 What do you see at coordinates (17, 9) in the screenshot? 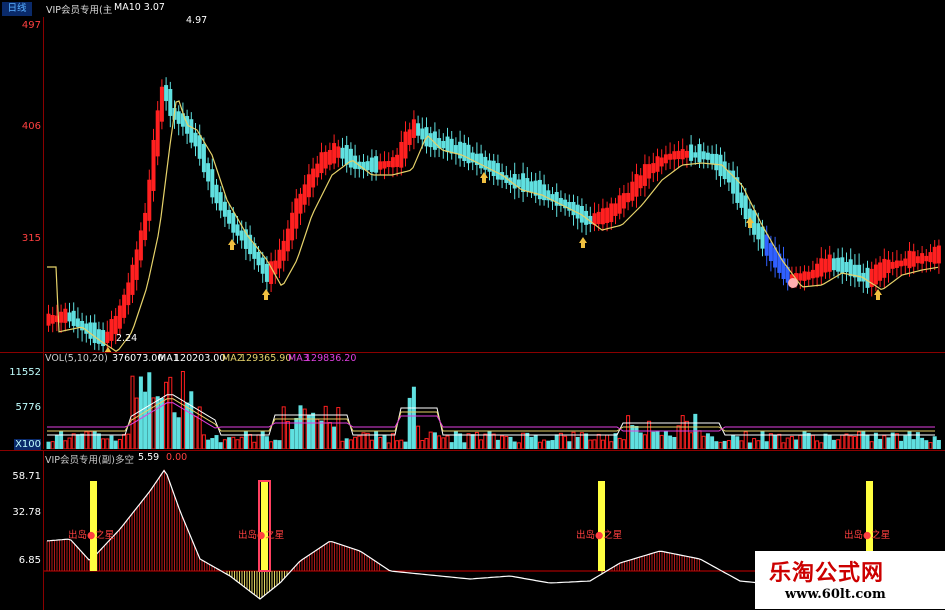
I see `timeframe-tab: 日线` at bounding box center [17, 9].